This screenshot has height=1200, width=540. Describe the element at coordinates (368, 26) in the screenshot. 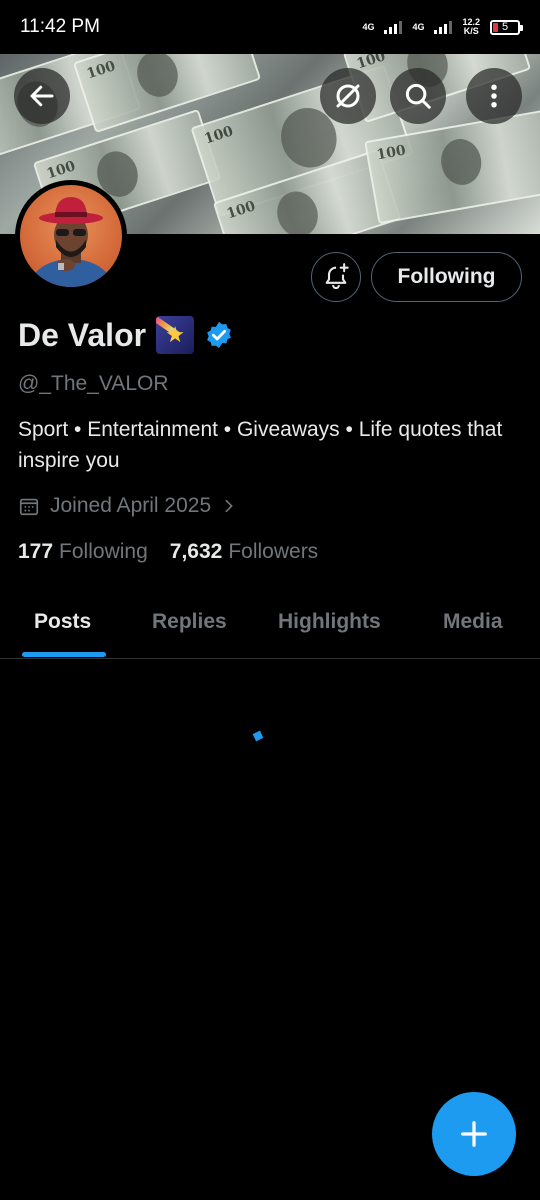

I see `network-indicator-1: 4G` at that location.